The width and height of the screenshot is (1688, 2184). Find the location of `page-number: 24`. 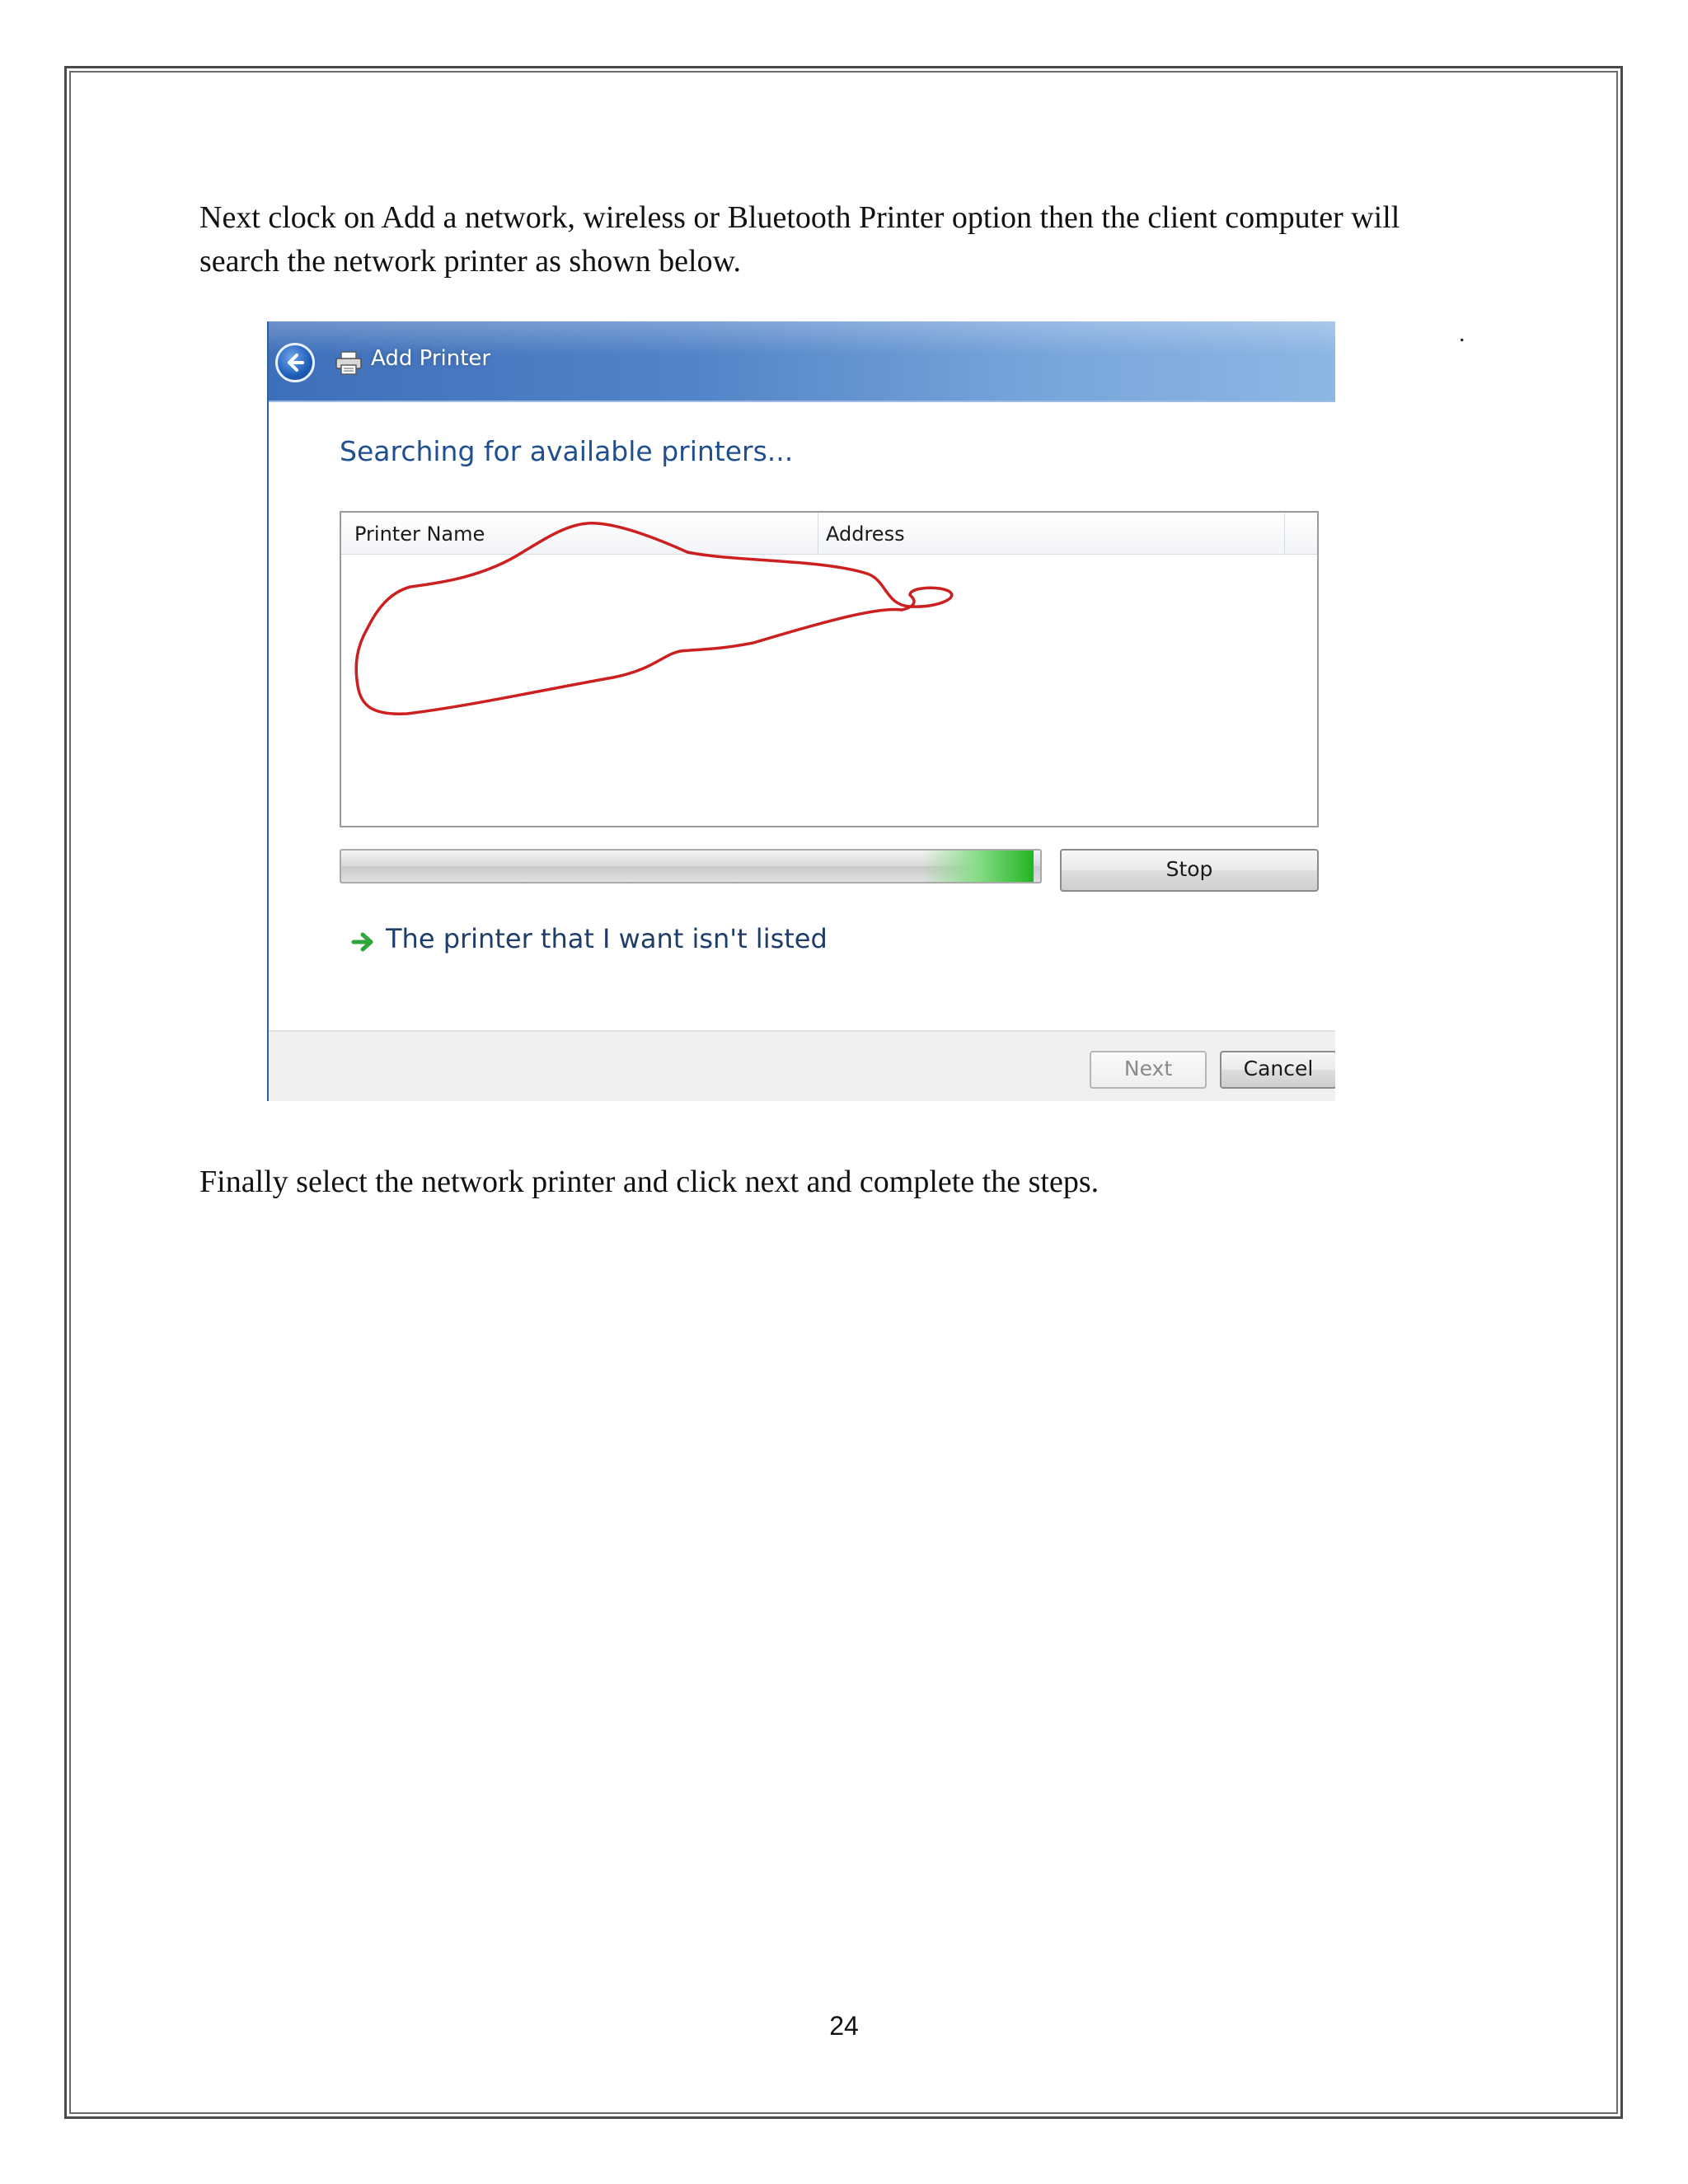

page-number: 24 is located at coordinates (844, 2026).